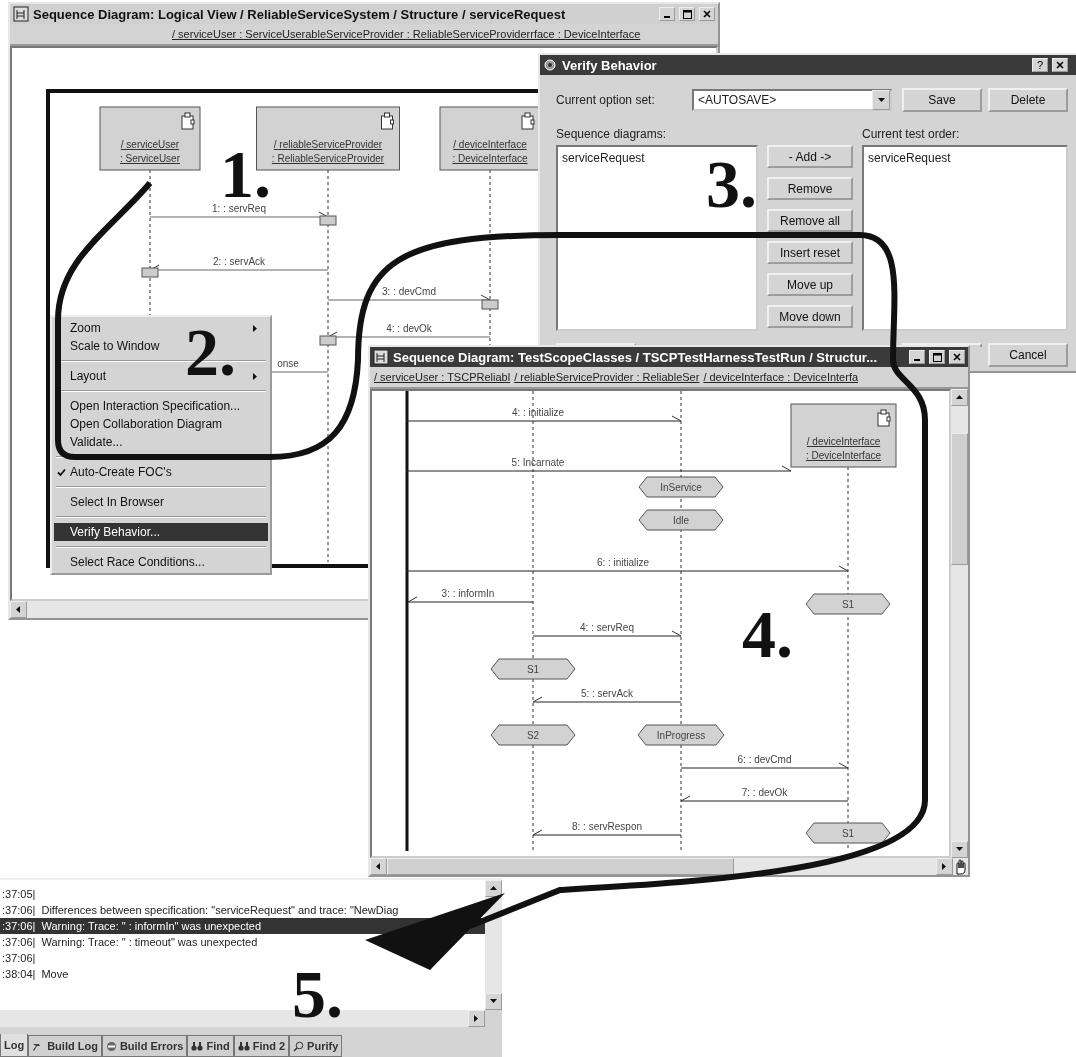 The width and height of the screenshot is (1076, 1057). I want to click on option-set-dropdown: <AUTOSAVE>, so click(792, 100).